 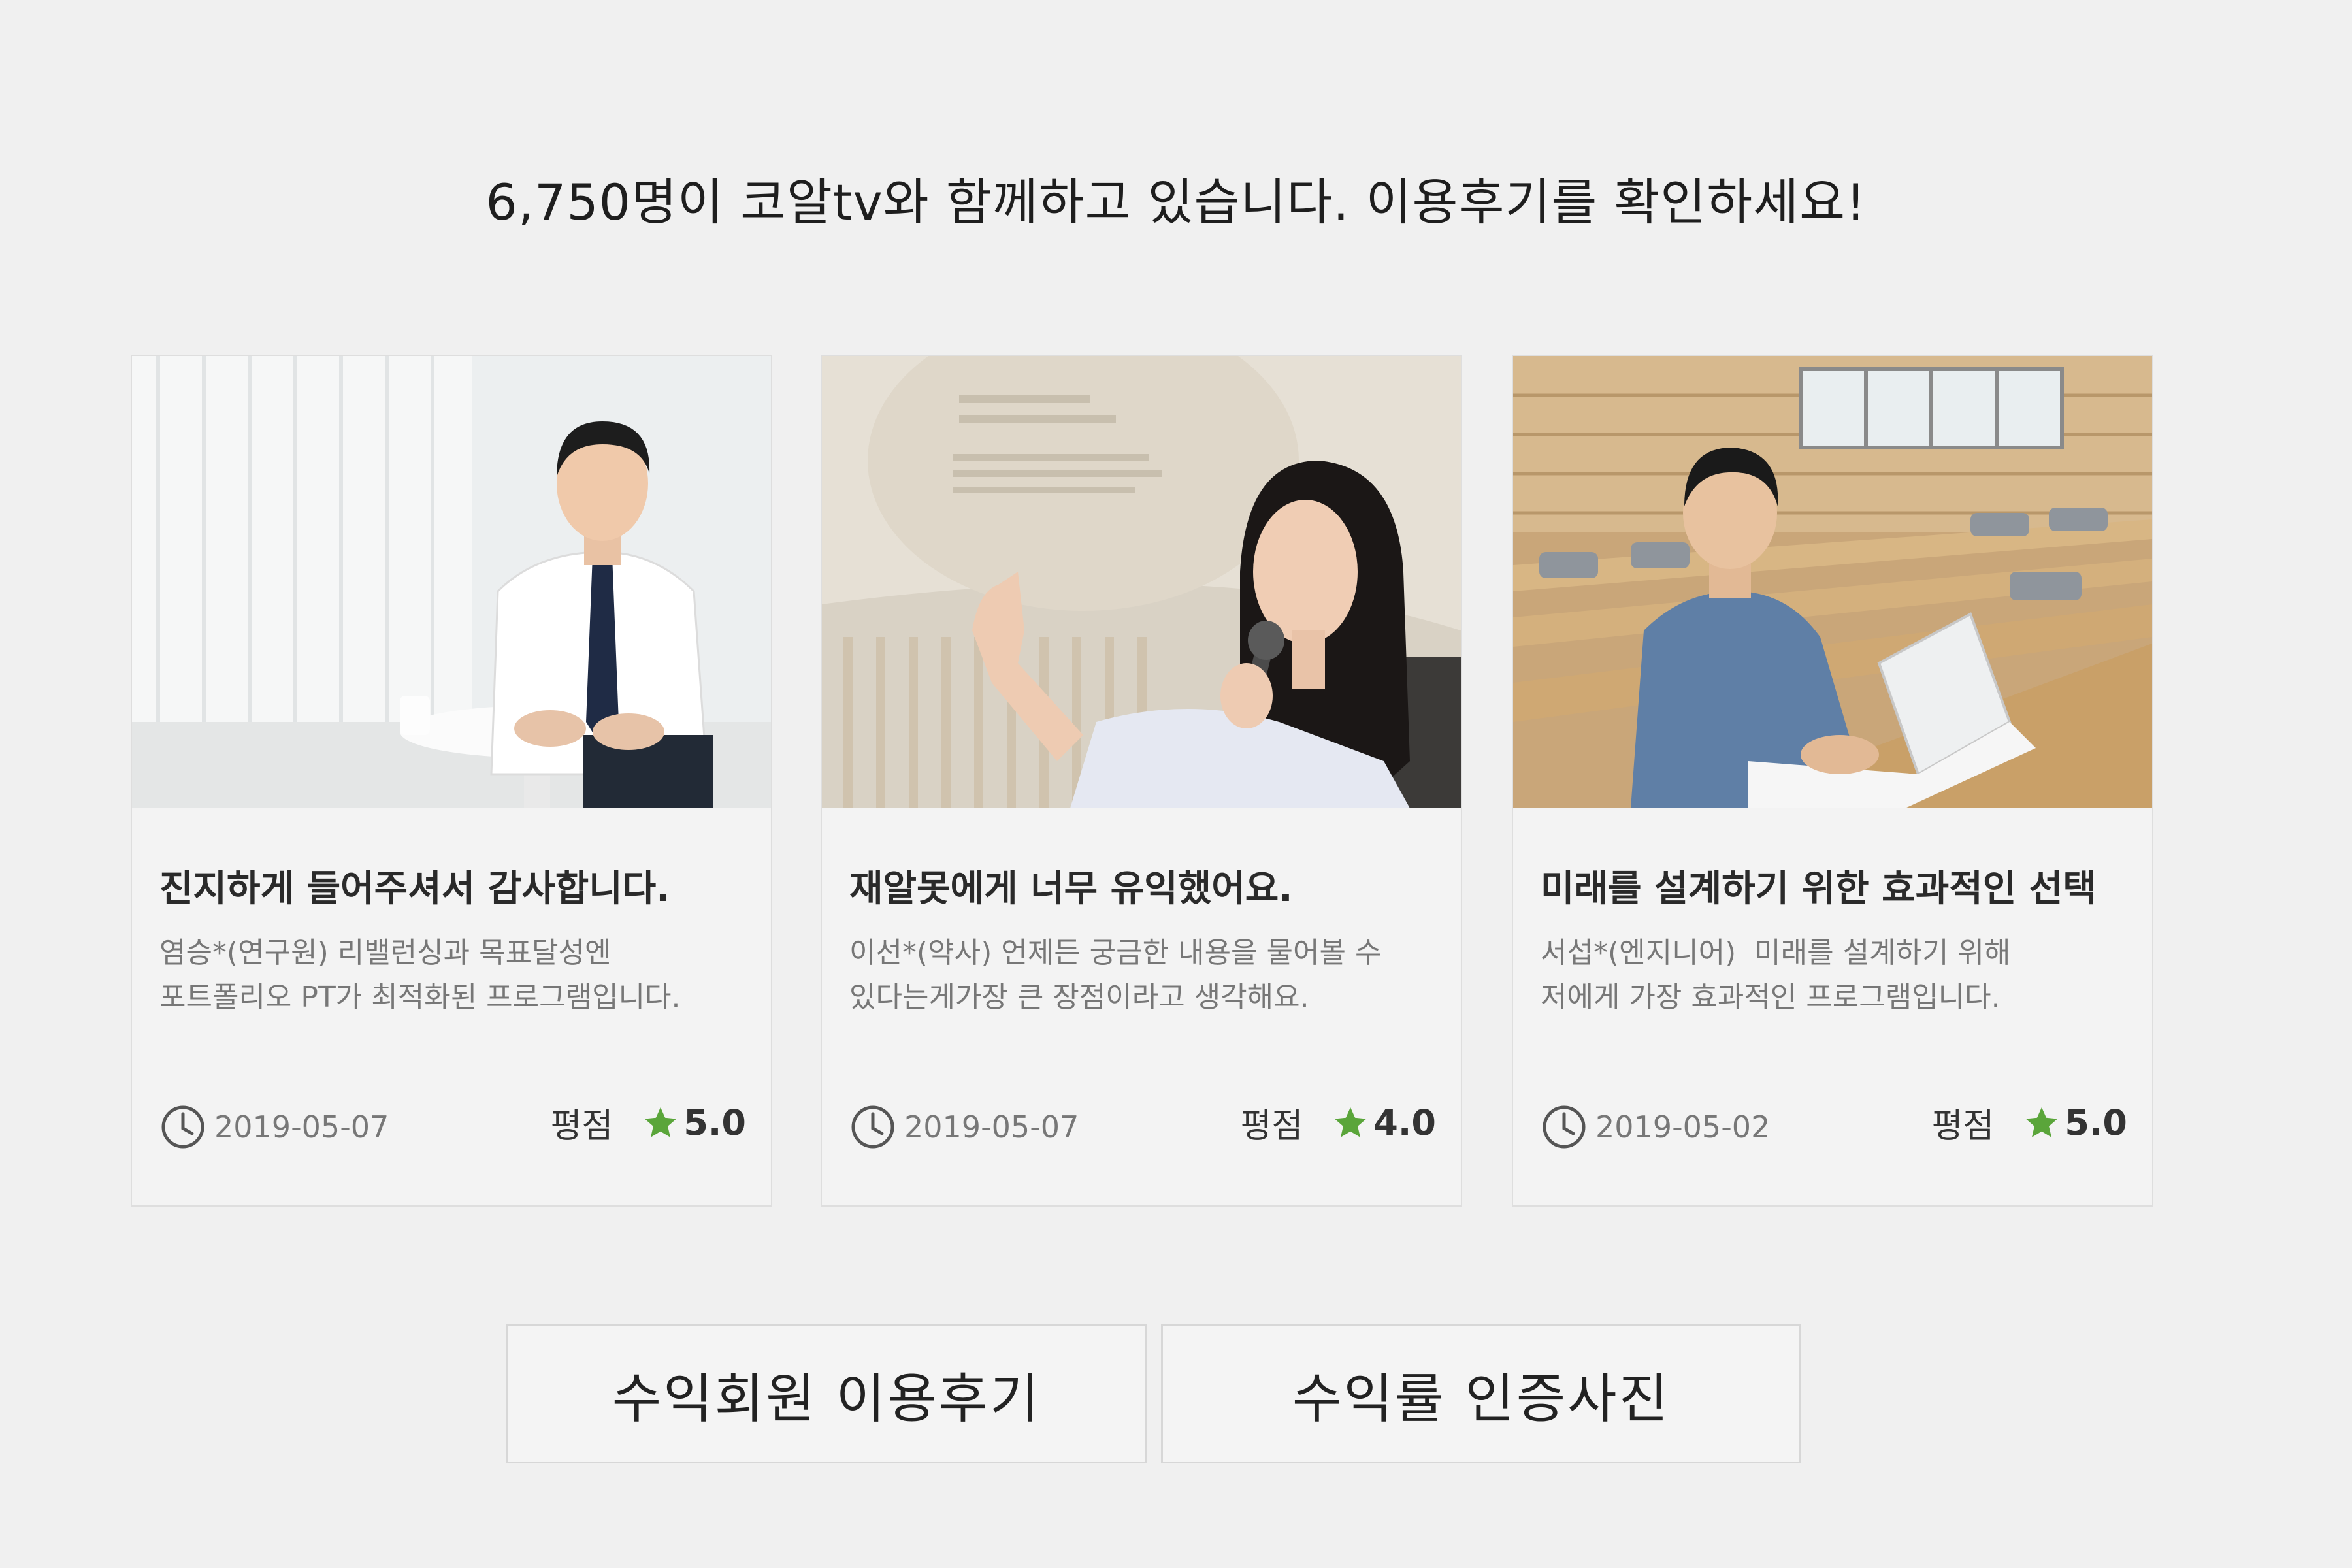 What do you see at coordinates (1115, 953) in the screenshot?
I see `review-desc-line: 이선*(약사) 언제든 궁금한 내용을 물어볼 수` at bounding box center [1115, 953].